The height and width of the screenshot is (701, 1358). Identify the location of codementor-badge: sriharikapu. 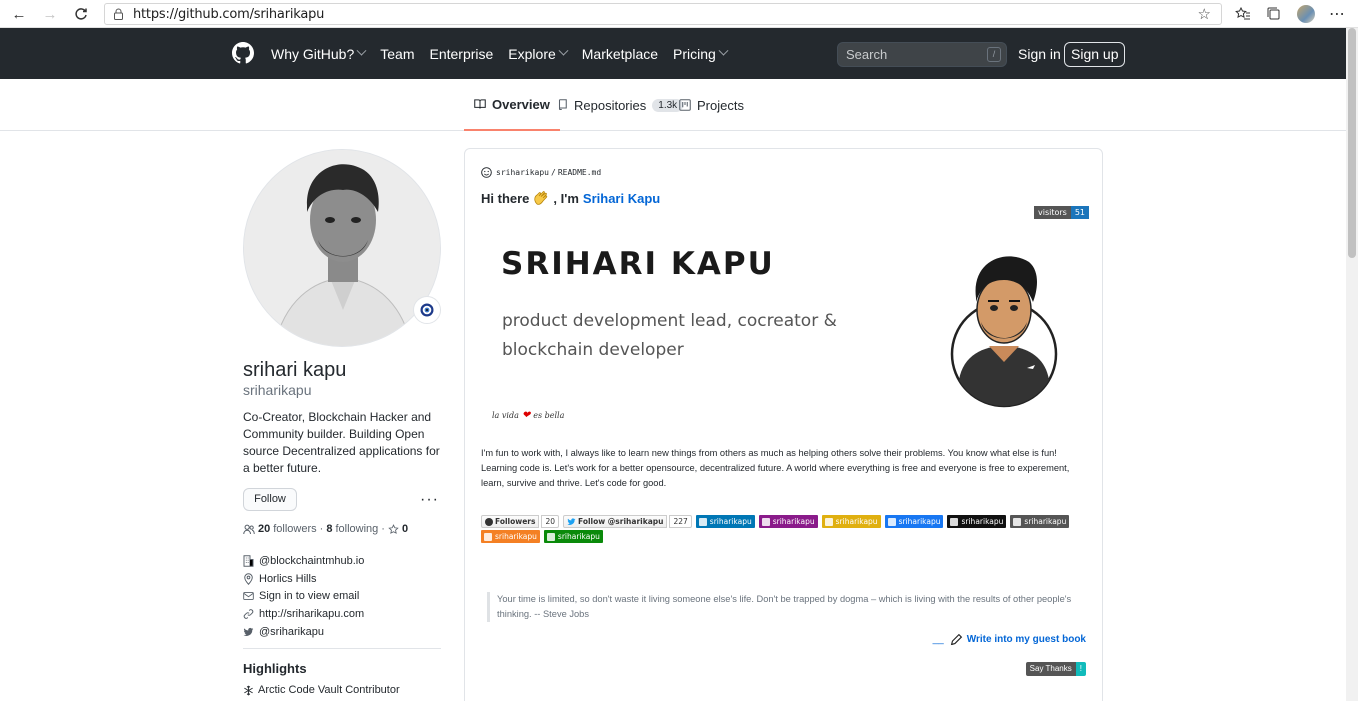
(573, 536).